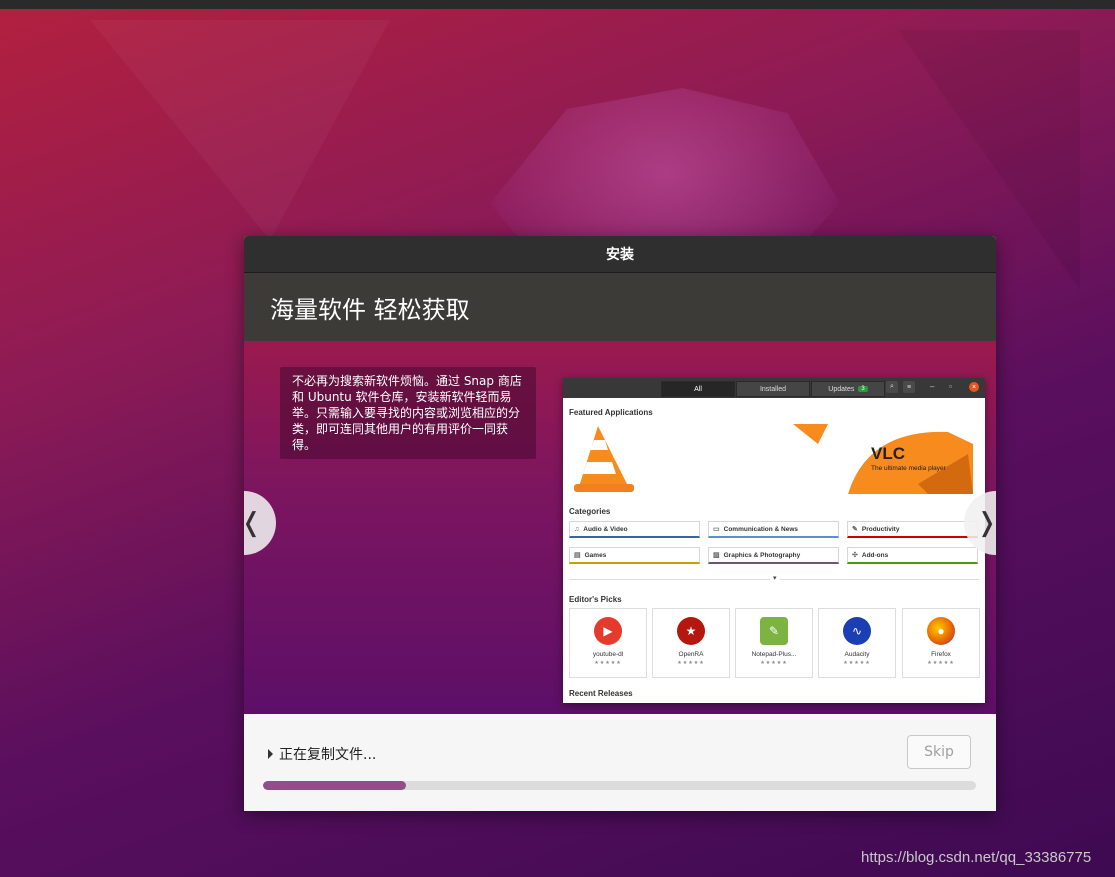  Describe the element at coordinates (909, 387) in the screenshot. I see `menu-icon: ≡` at that location.